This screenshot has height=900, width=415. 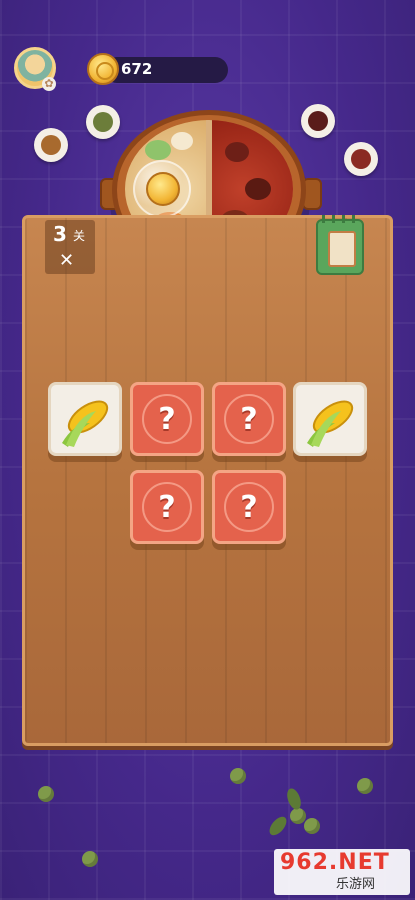 What do you see at coordinates (67, 260) in the screenshot?
I see `cutlery-icon: ✕` at bounding box center [67, 260].